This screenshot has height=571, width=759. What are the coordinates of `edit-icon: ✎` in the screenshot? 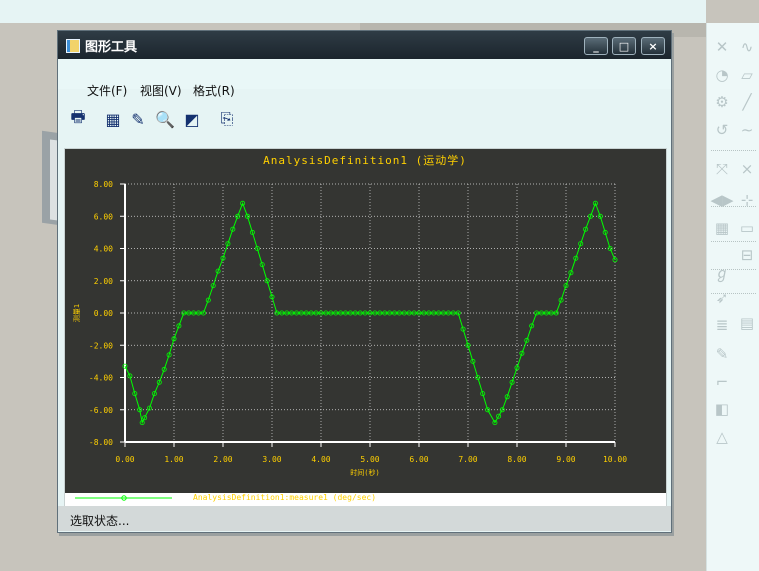 It's located at (138, 119).